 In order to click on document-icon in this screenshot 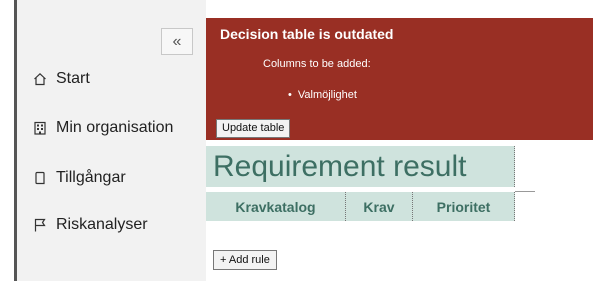, I will do `click(40, 178)`.